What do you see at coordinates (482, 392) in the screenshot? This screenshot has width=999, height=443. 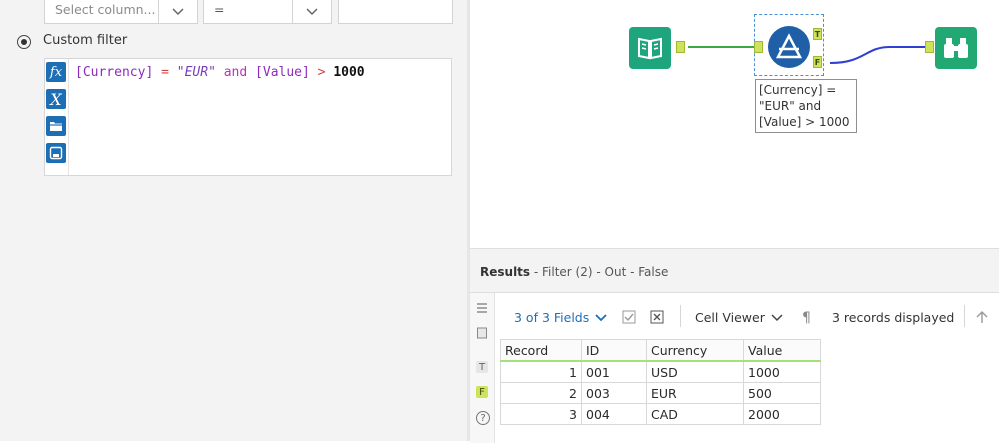 I see `false-output-icon: F` at bounding box center [482, 392].